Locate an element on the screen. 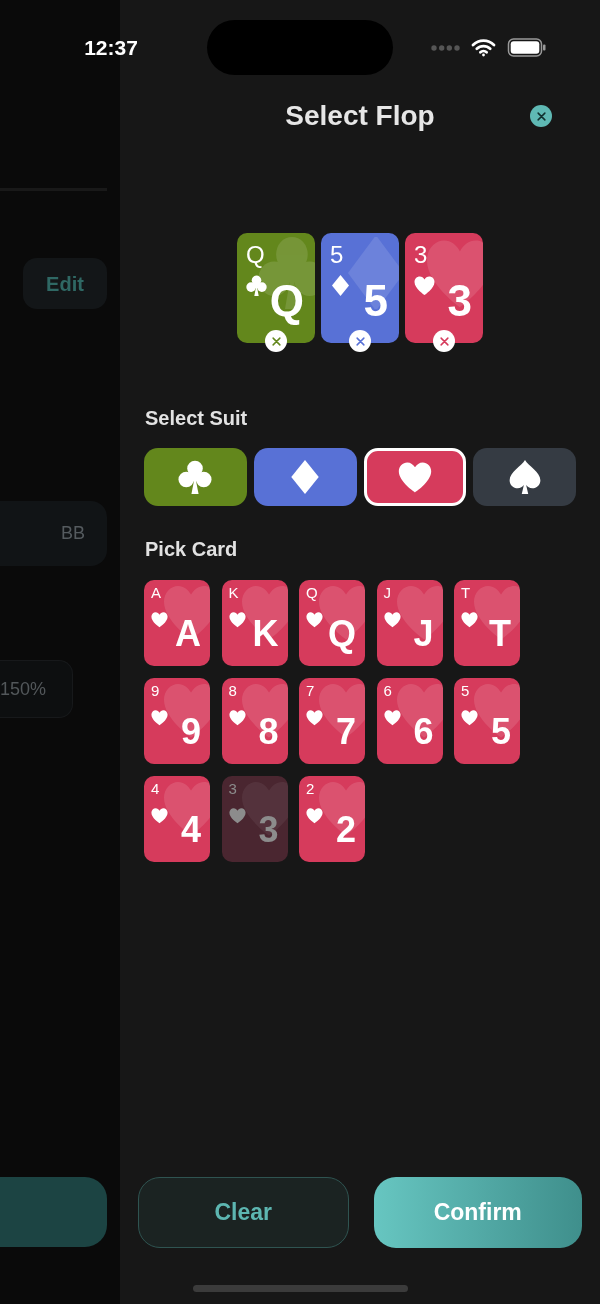 This screenshot has width=600, height=1304. sheet-title: Select Flop is located at coordinates (360, 116).